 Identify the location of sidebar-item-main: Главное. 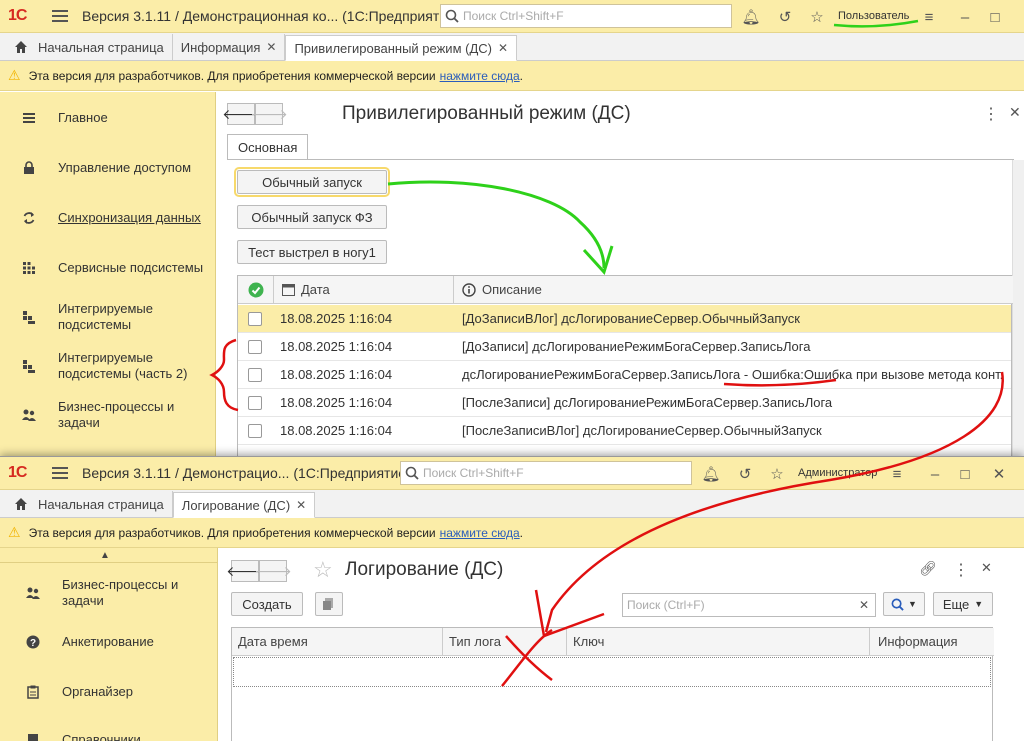
(107, 118).